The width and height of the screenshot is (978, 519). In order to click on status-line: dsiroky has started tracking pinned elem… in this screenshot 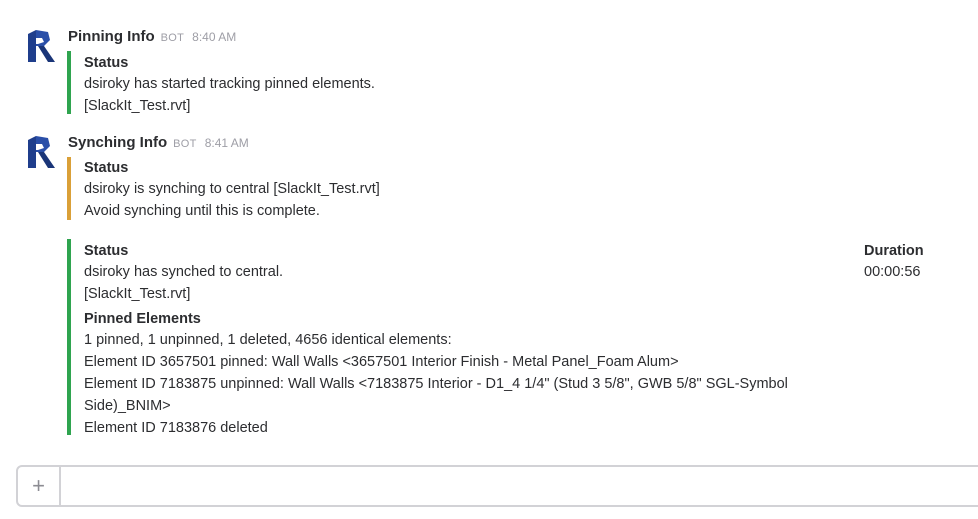, I will do `click(229, 84)`.